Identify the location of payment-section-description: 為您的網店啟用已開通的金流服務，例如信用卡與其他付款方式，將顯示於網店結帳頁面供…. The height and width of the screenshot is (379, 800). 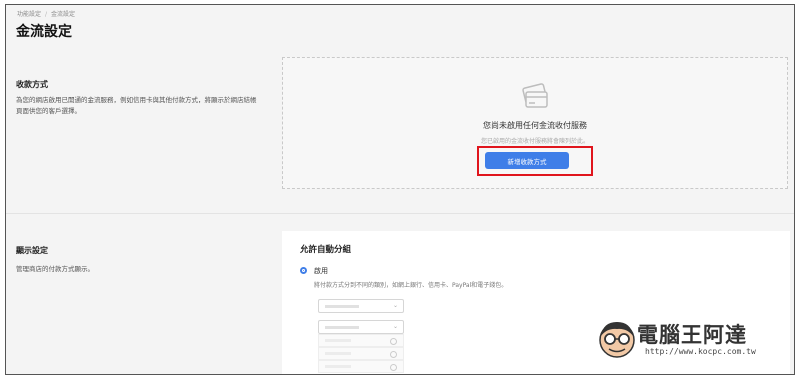
(136, 105).